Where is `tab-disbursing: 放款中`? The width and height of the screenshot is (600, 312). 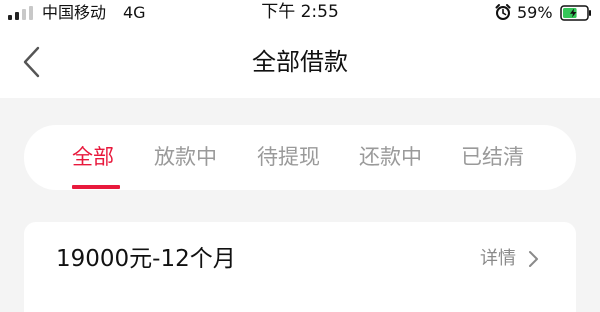
tab-disbursing: 放款中 is located at coordinates (185, 157).